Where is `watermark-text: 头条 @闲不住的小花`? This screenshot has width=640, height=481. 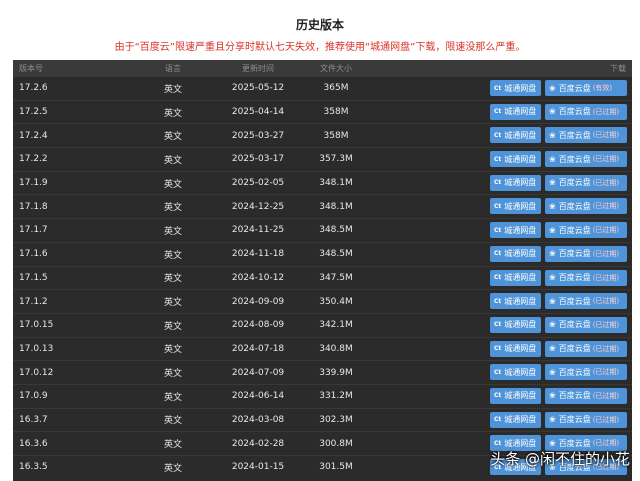 watermark-text: 头条 @闲不住的小花 is located at coordinates (560, 459).